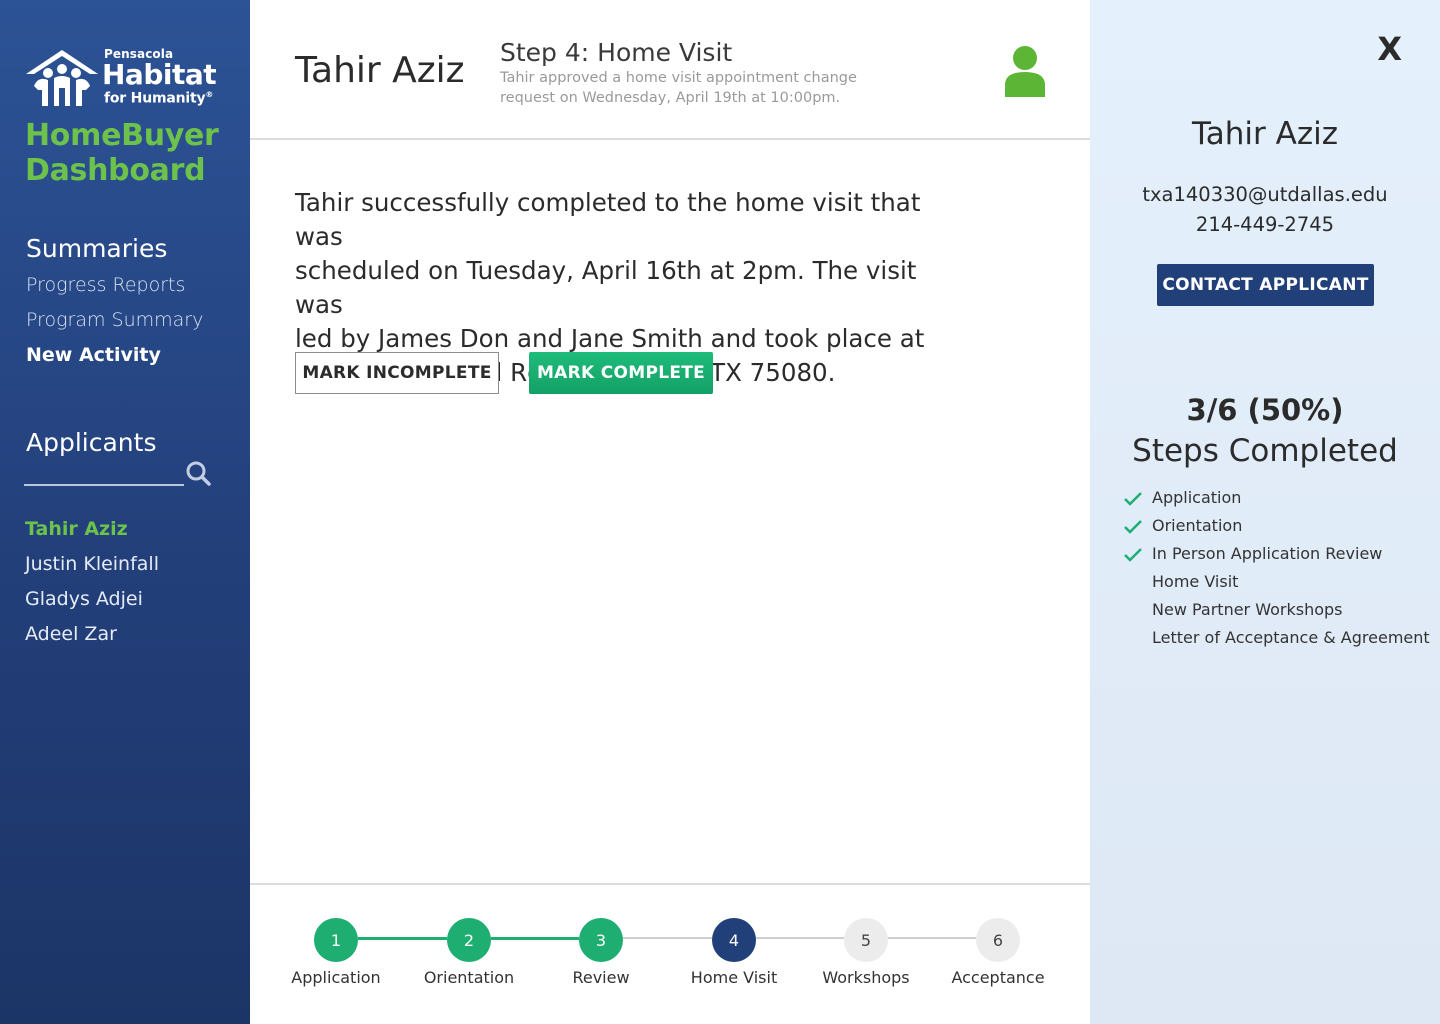  I want to click on applicant-item-justin-kleinfall: Justin Kleinfall, so click(92, 564).